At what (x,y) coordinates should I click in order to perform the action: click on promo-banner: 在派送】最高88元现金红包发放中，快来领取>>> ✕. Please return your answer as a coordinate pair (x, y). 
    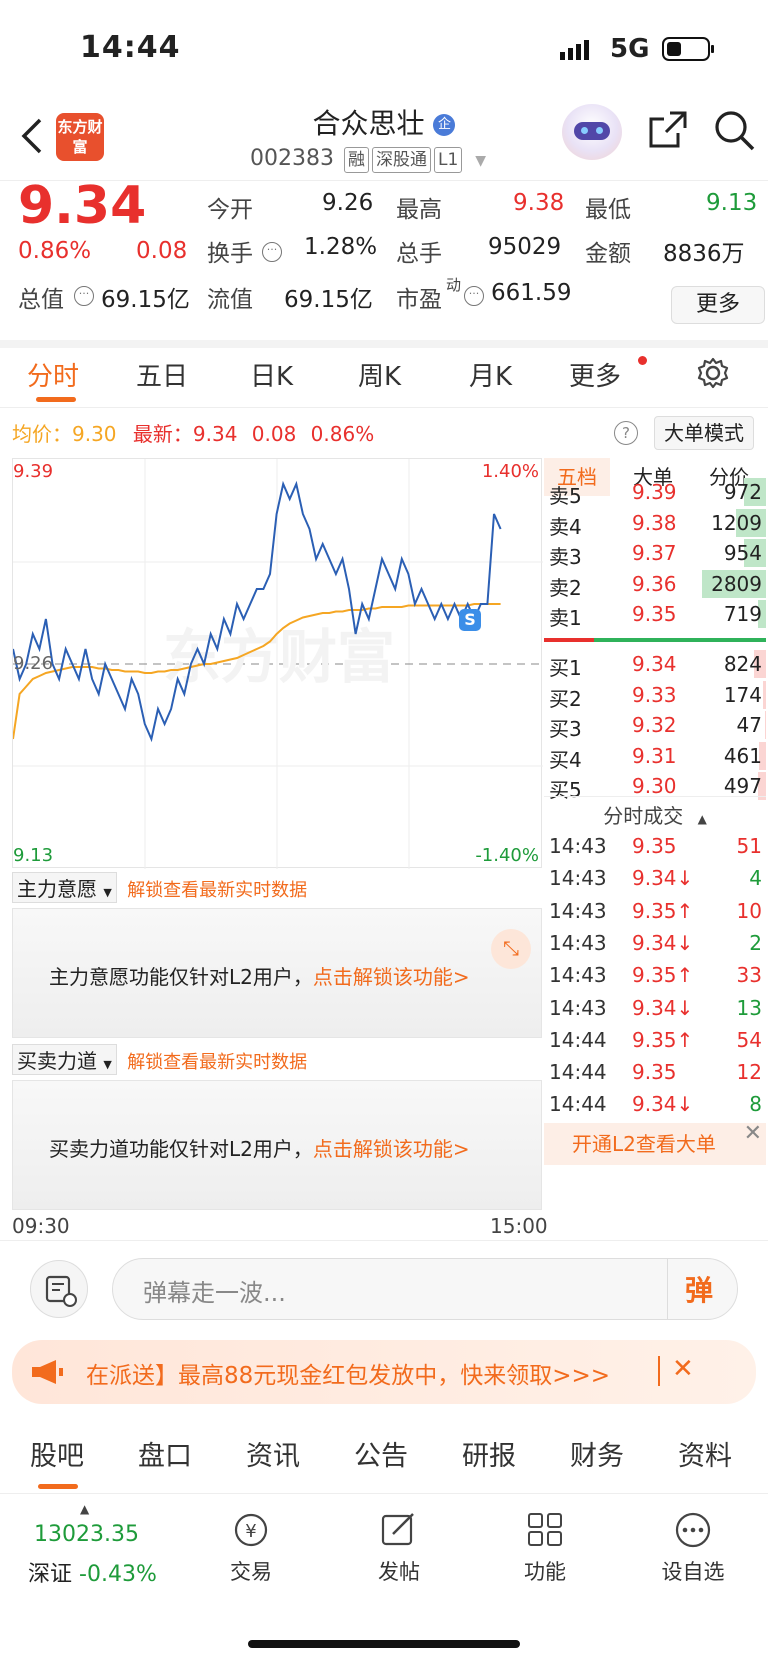
    Looking at the image, I should click on (384, 1372).